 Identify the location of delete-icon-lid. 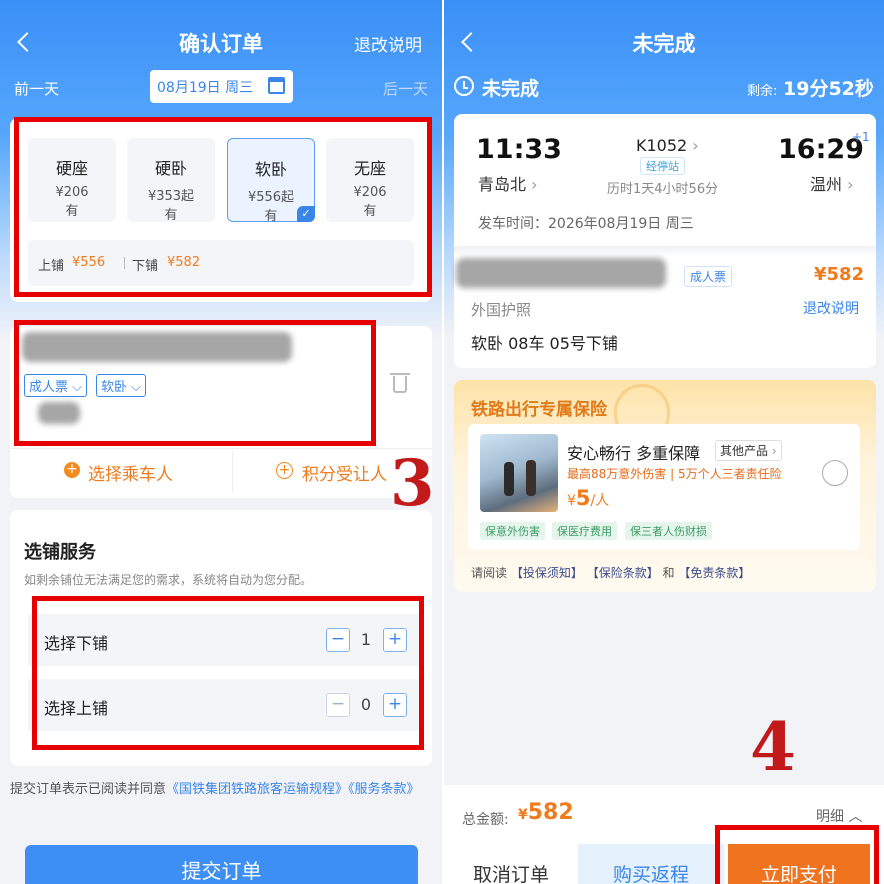
(400, 374).